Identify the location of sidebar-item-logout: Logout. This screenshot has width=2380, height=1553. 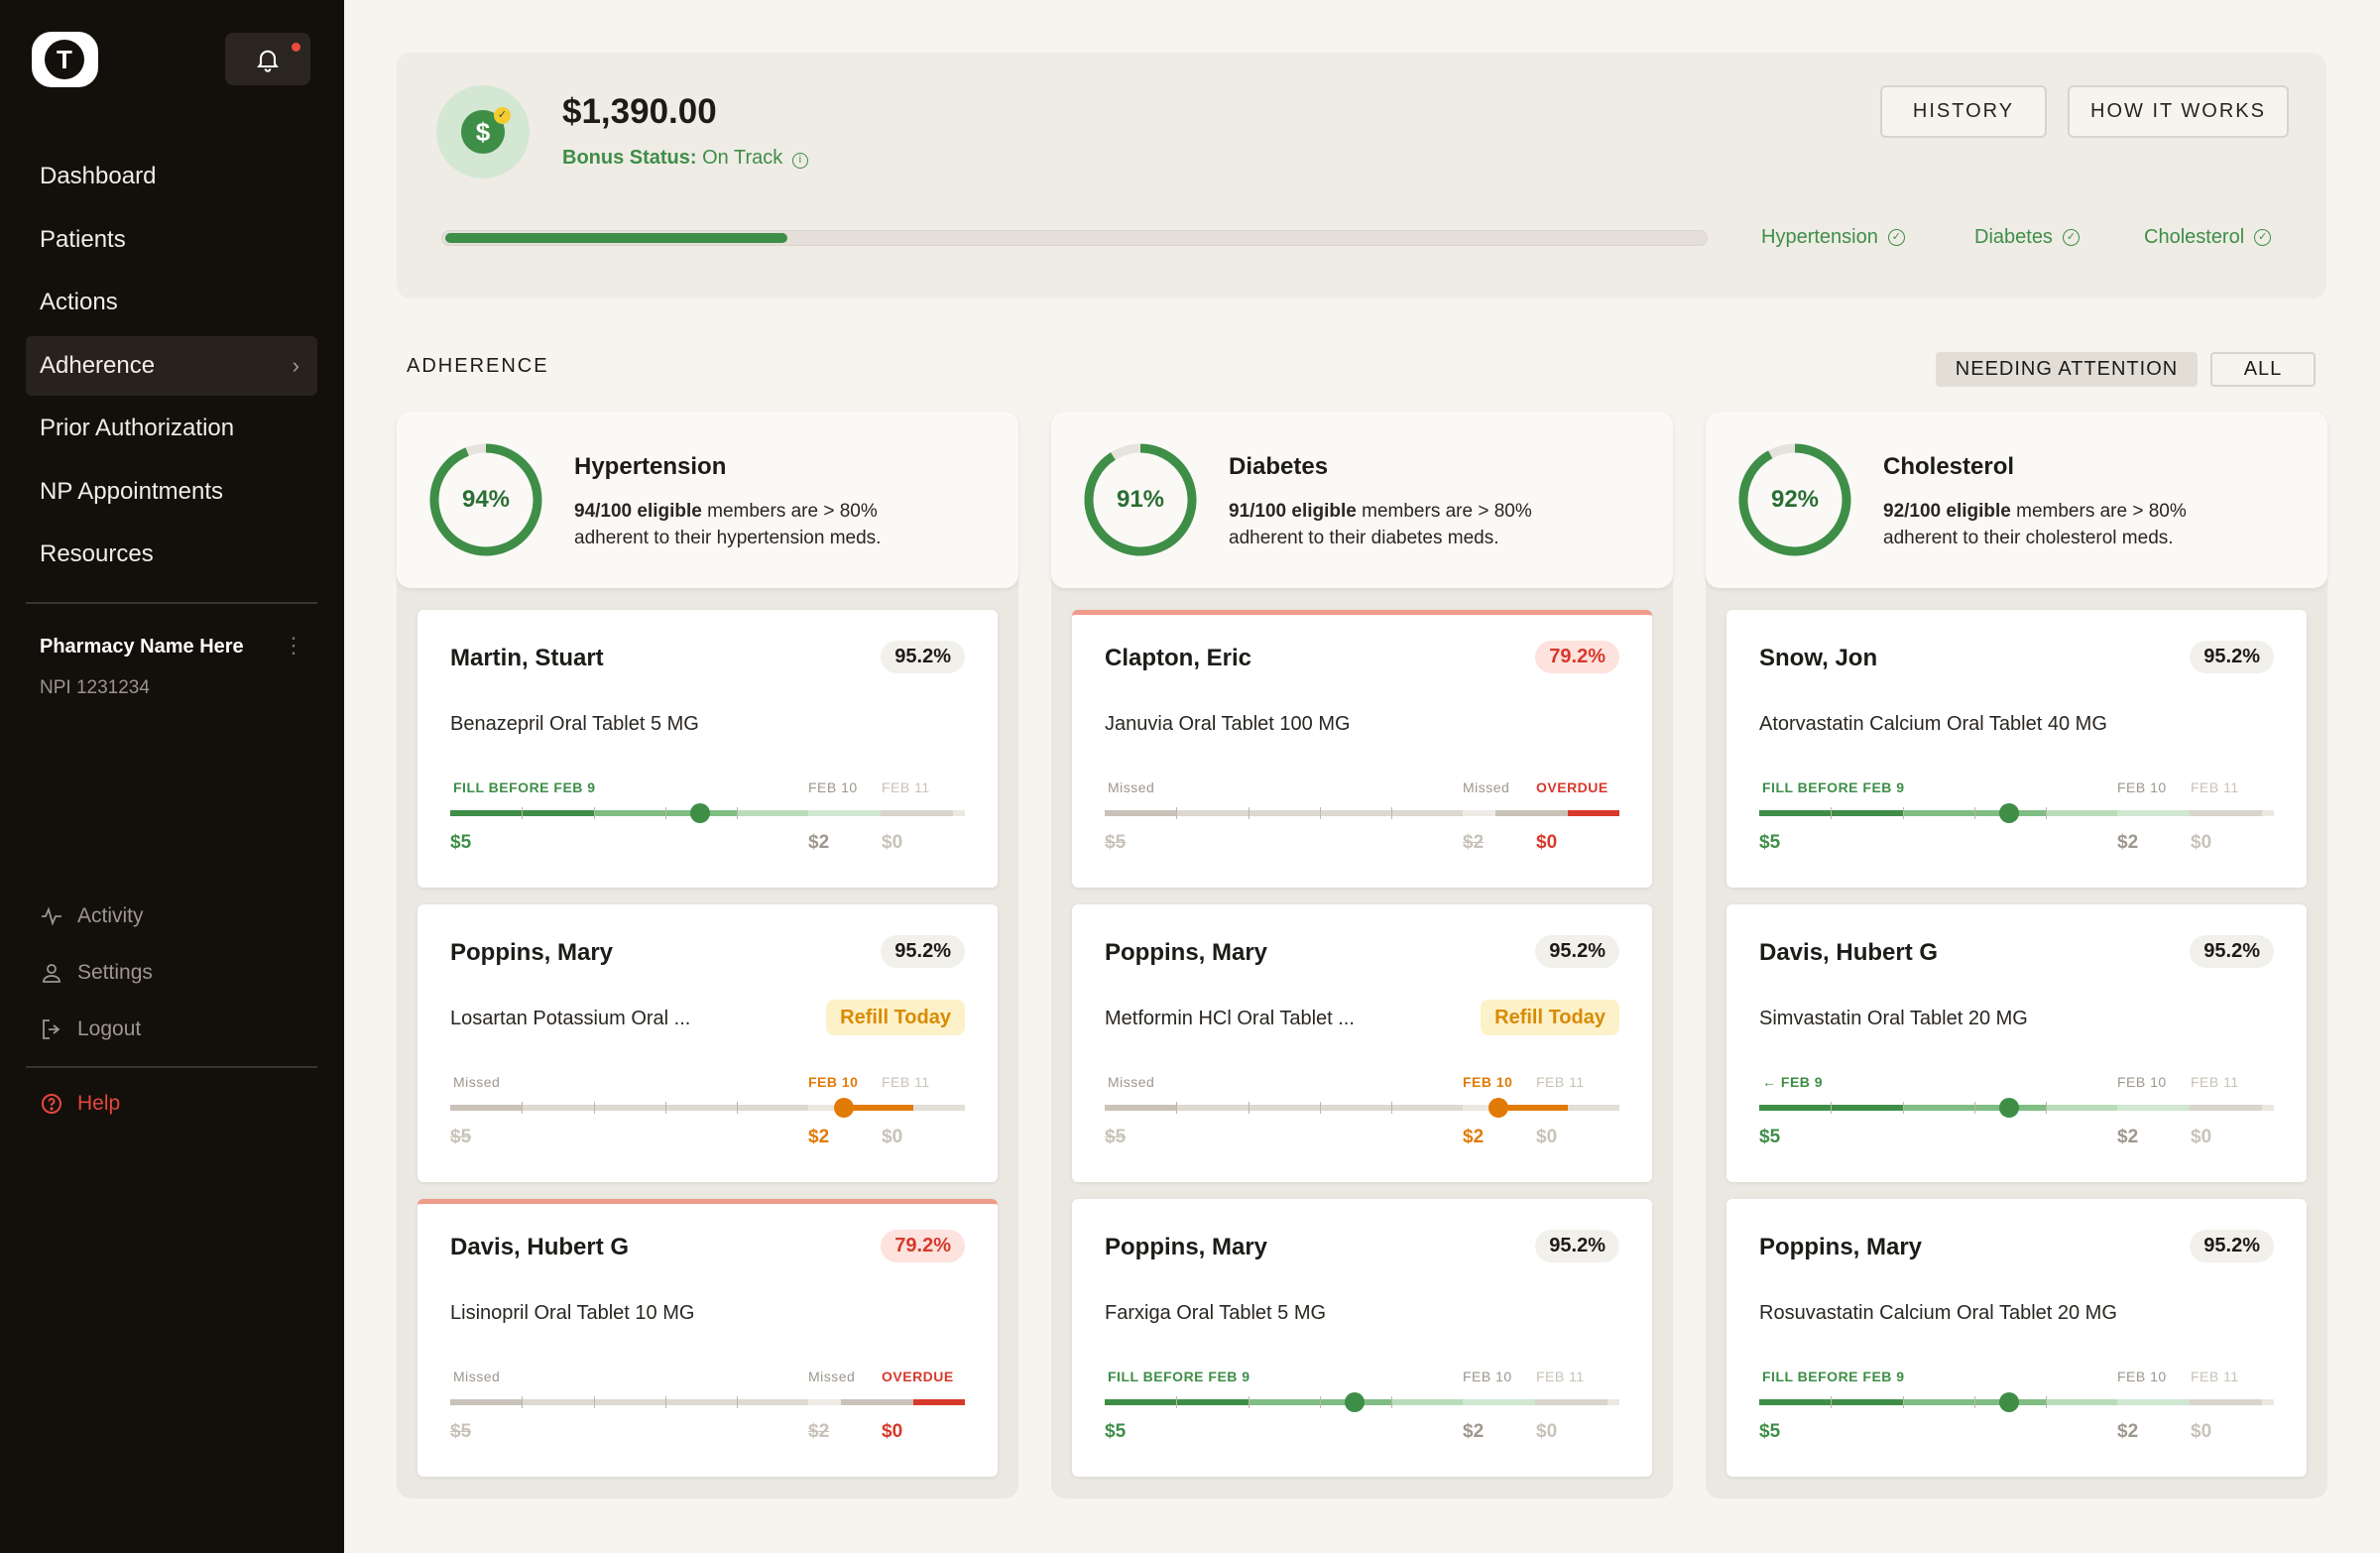
(90, 1029).